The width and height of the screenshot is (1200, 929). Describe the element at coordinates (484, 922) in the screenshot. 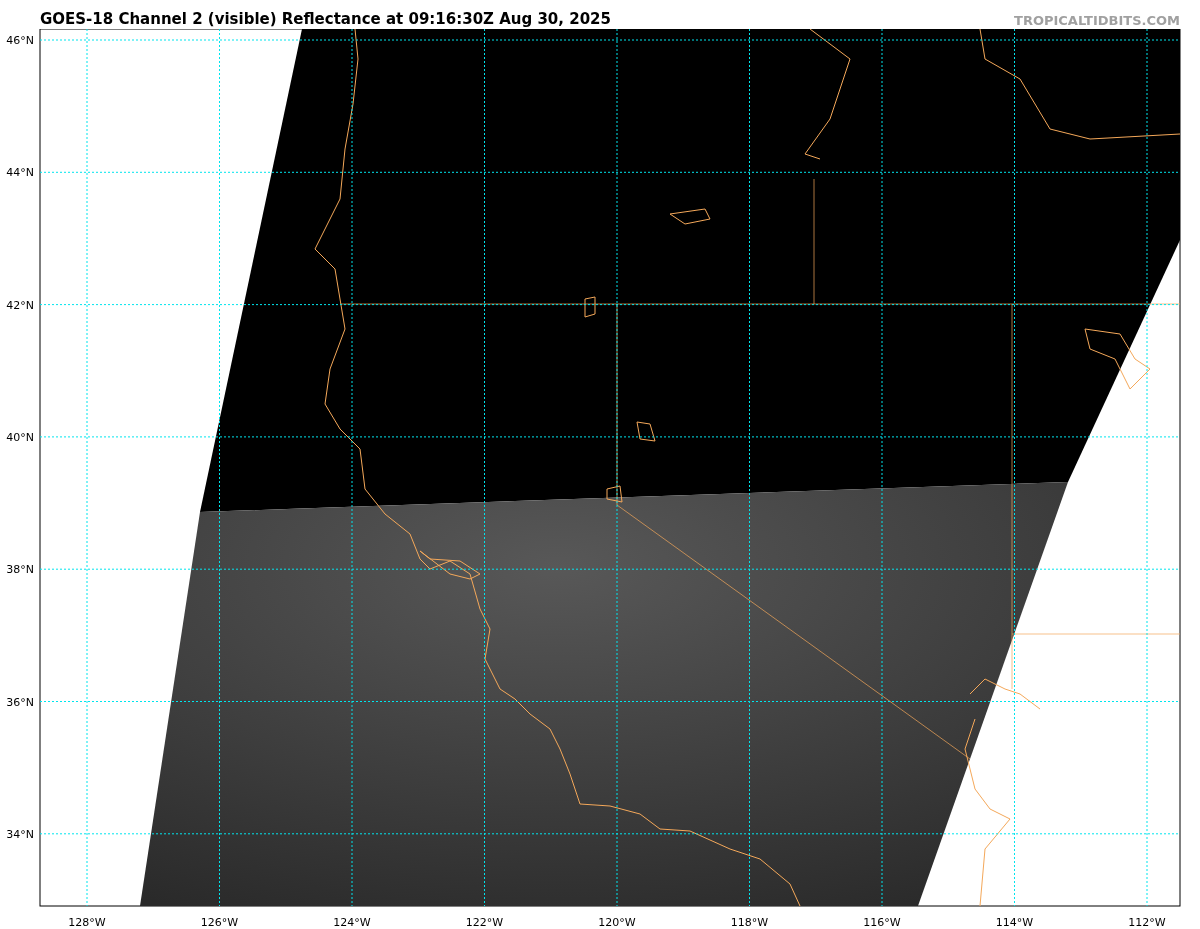

I see `longitude-label: 122°W` at that location.